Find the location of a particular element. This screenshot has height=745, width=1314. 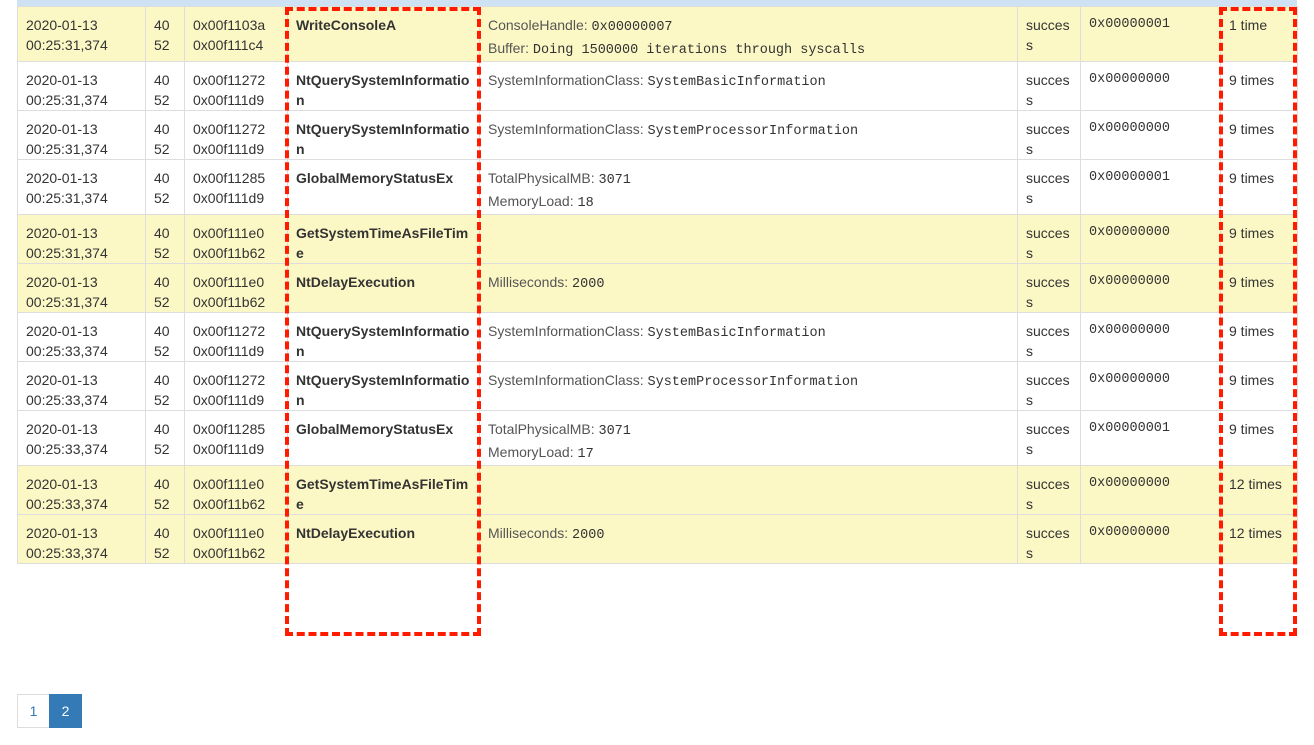

arguments-cell: TotalPhysicalMB: 3071 MemoryLoad: 18 is located at coordinates (748, 187).